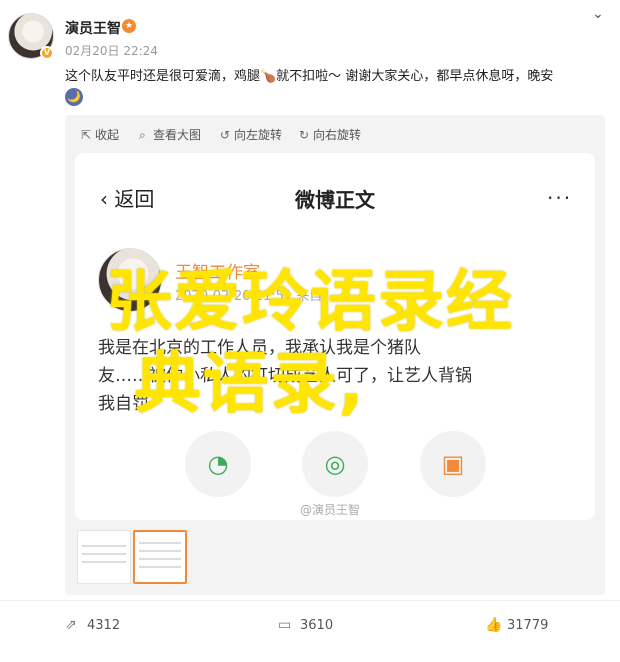 The image size is (620, 662). I want to click on save-image-icon: ▣, so click(453, 464).